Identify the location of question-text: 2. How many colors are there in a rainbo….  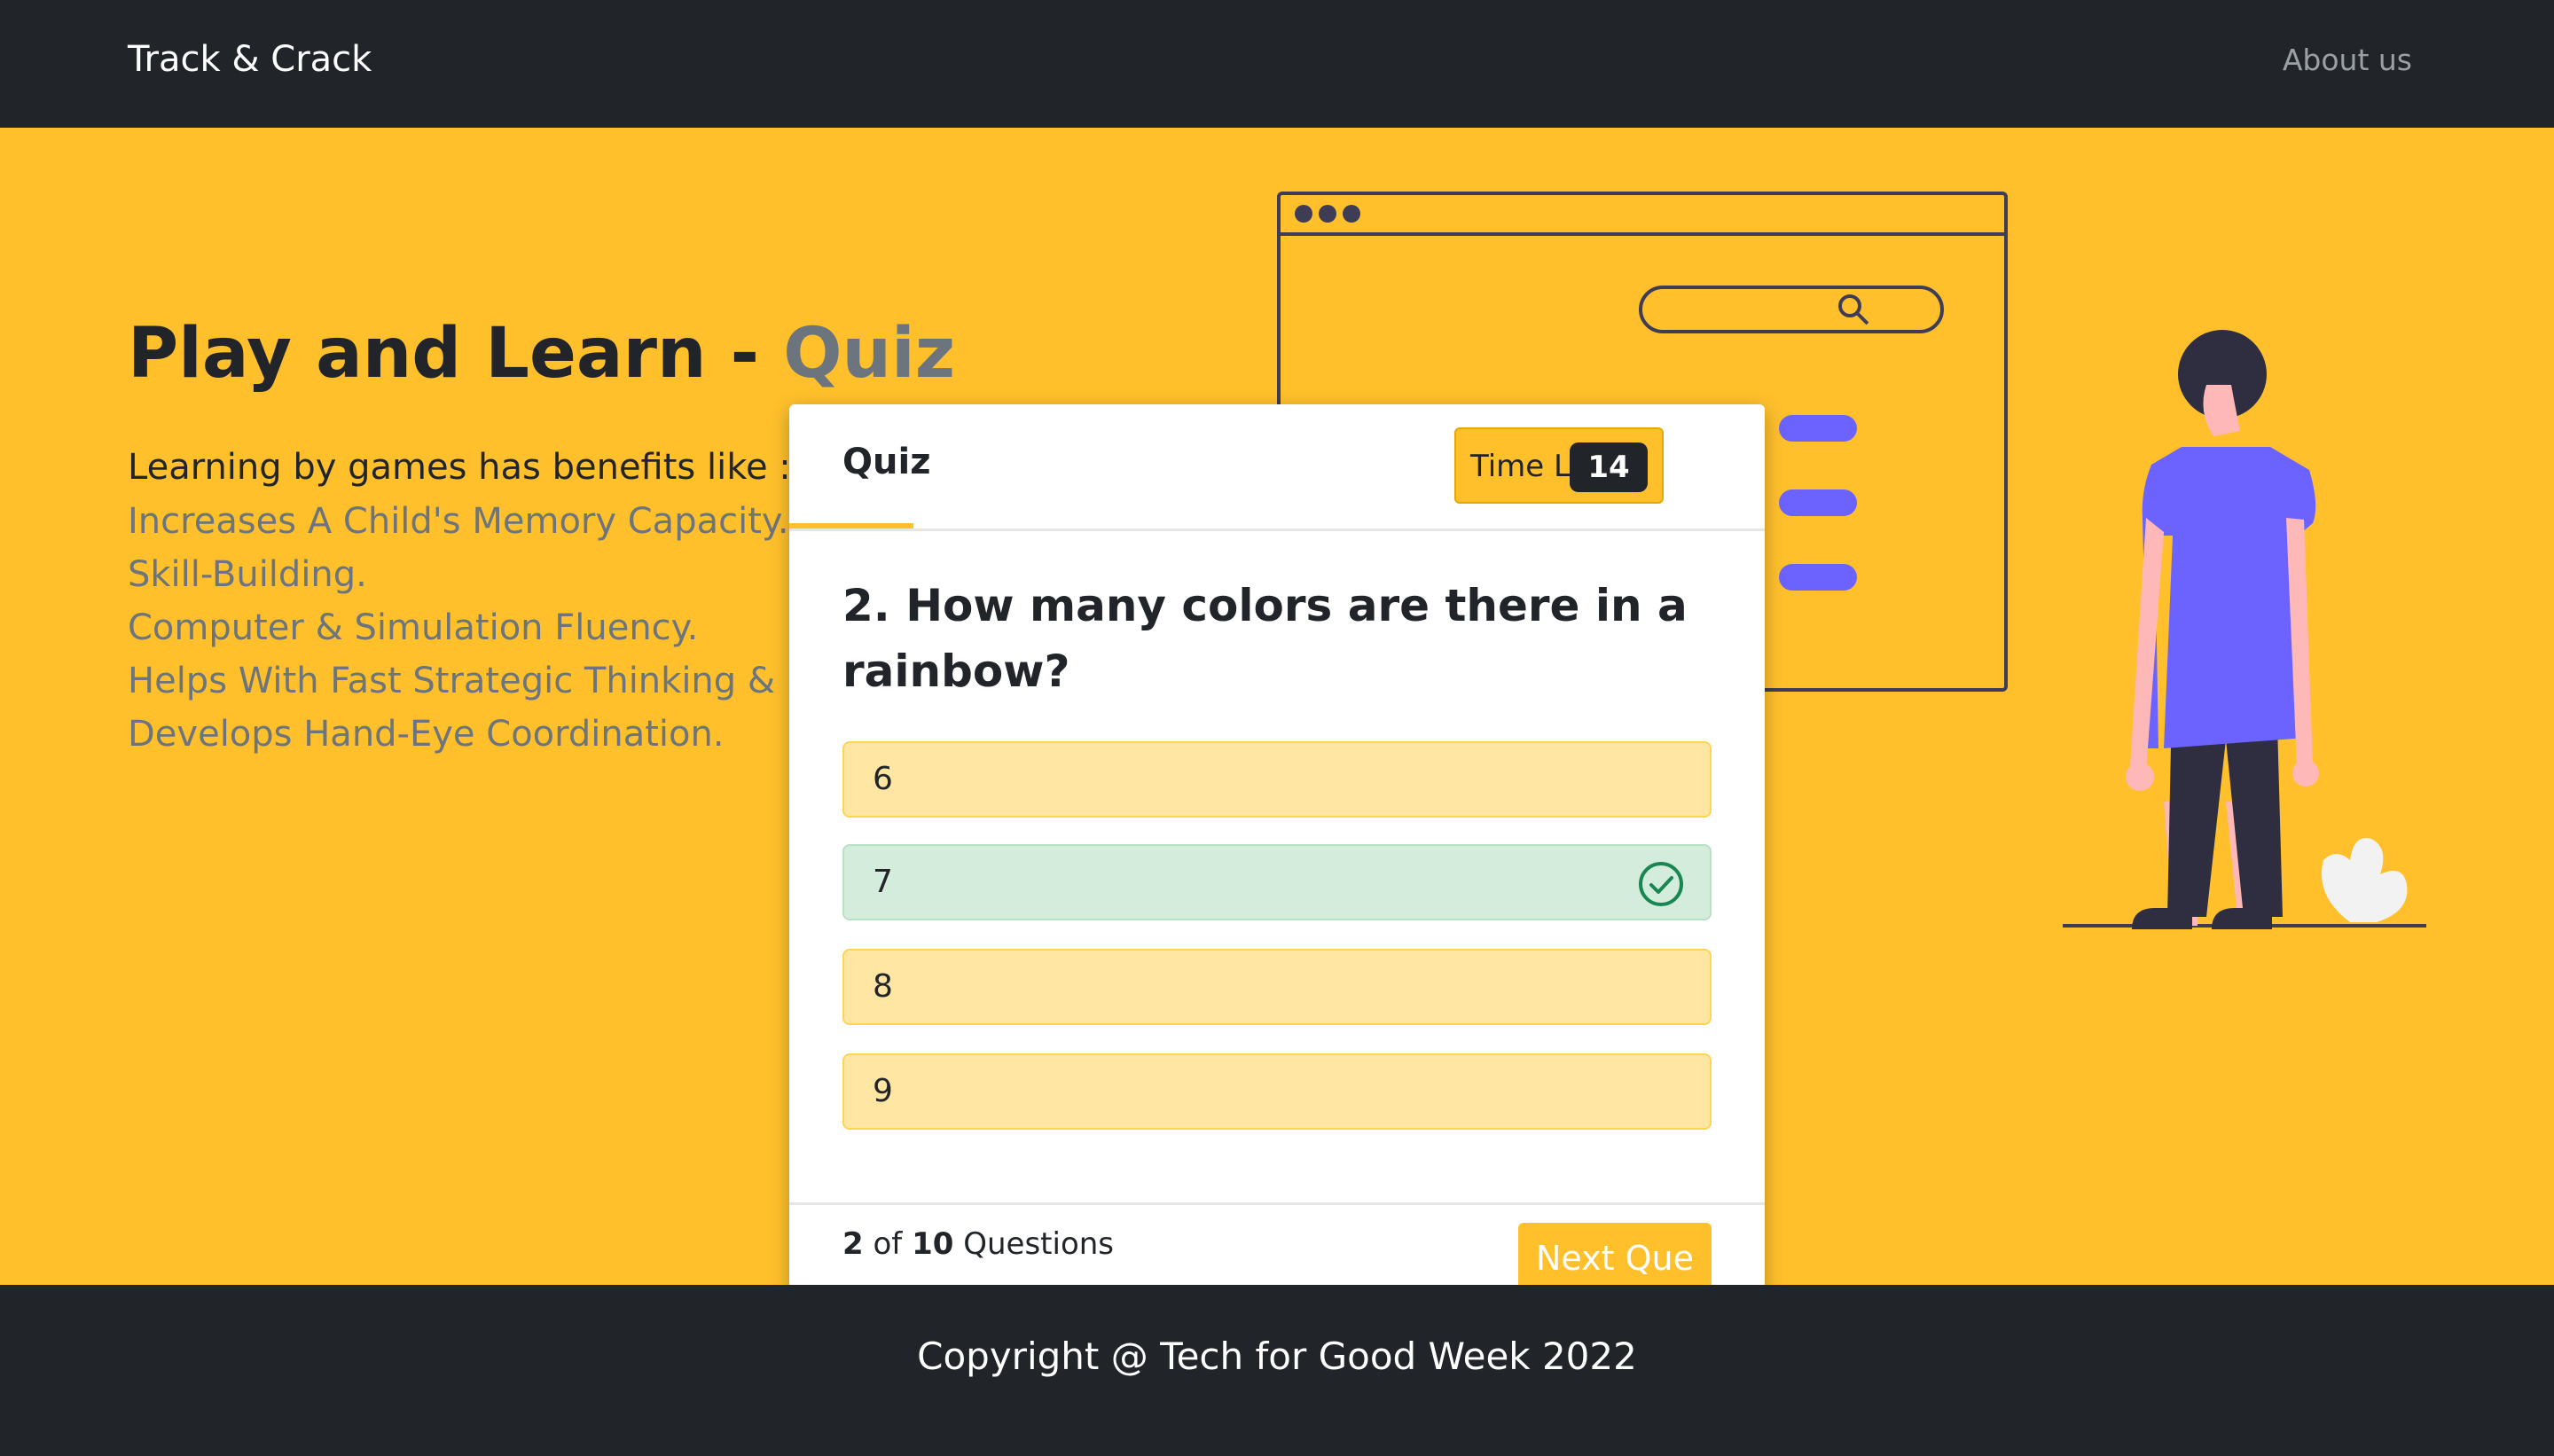
(1265, 638).